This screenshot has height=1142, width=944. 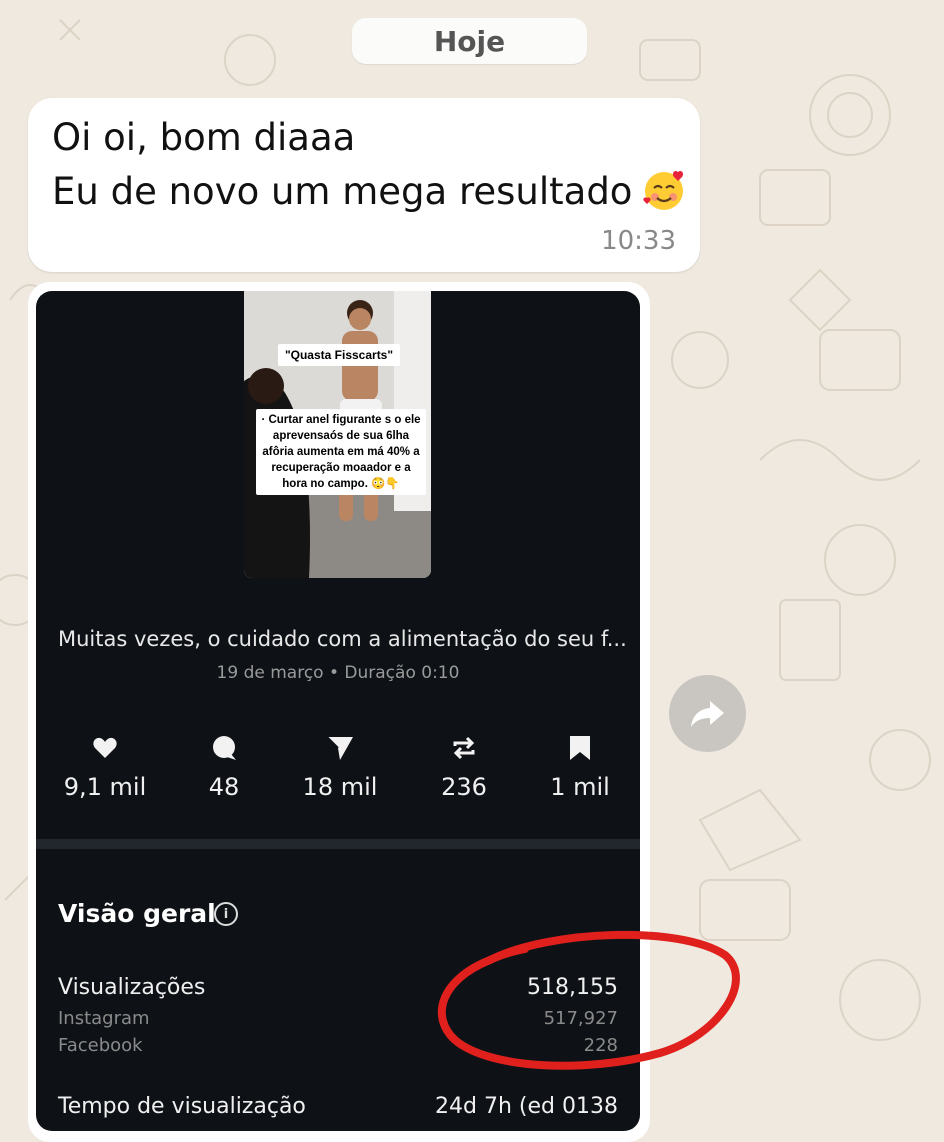 I want to click on forward-icon, so click(x=707, y=713).